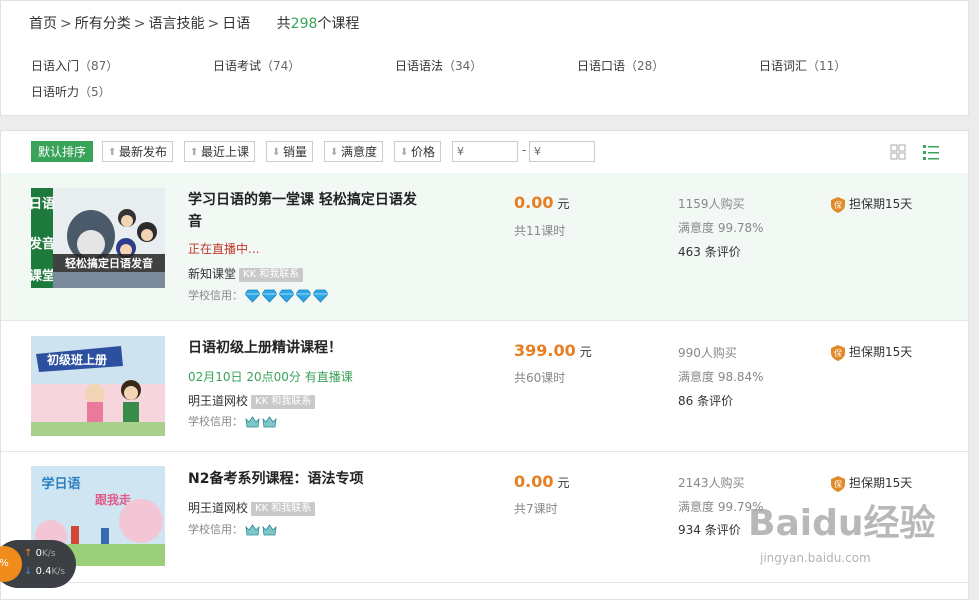  Describe the element at coordinates (842, 523) in the screenshot. I see `baidu-watermark-logo: Baidu经验` at that location.